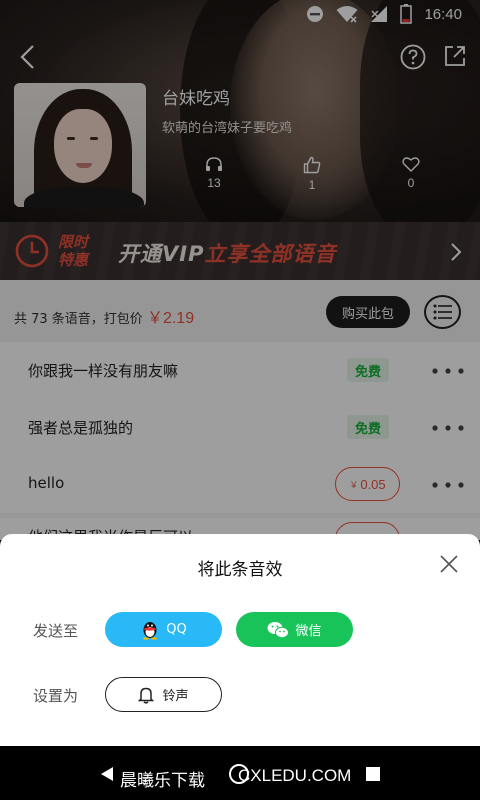 This screenshot has width=480, height=800. What do you see at coordinates (278, 629) in the screenshot?
I see `wechat-icon` at bounding box center [278, 629].